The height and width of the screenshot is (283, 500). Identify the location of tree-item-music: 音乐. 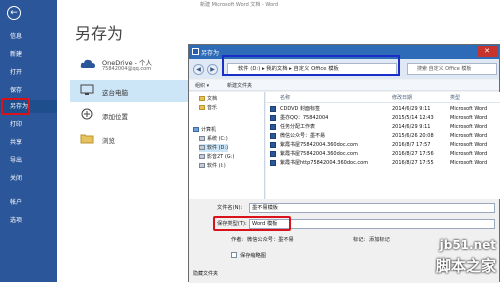
(208, 108).